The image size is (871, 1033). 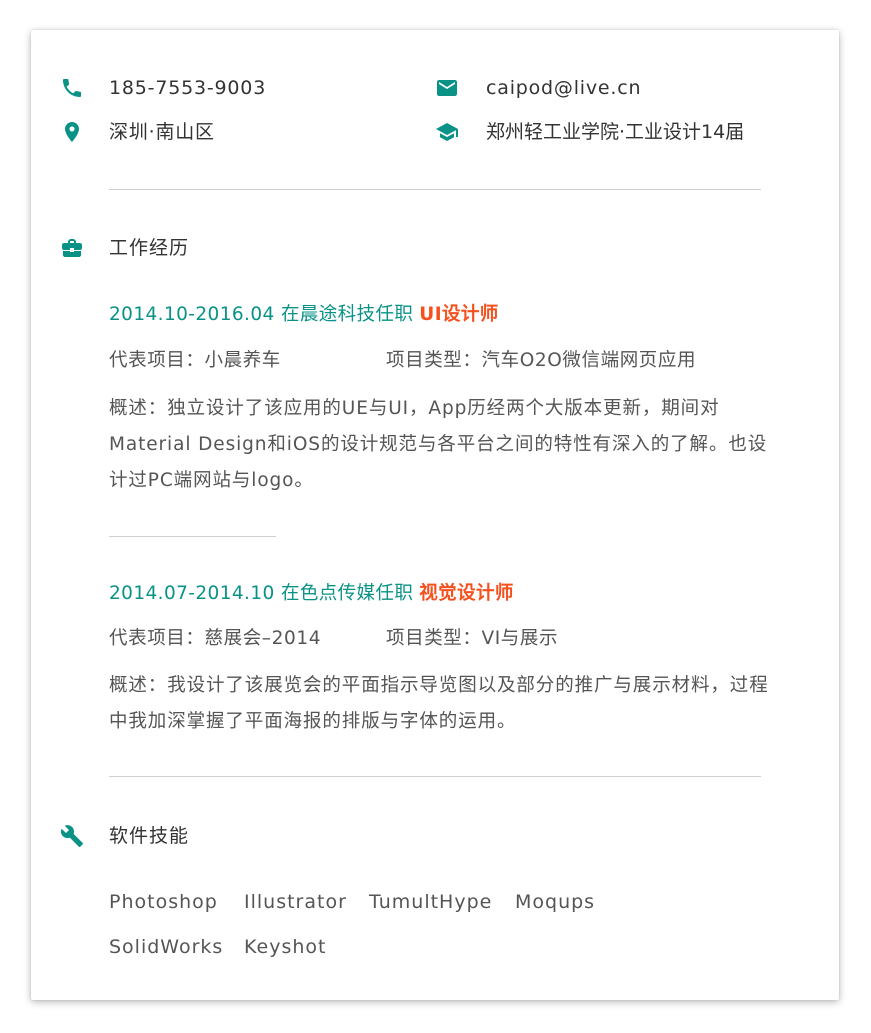 What do you see at coordinates (261, 314) in the screenshot?
I see `job-period: 2014.10-2016.04 在晨途科技任职` at bounding box center [261, 314].